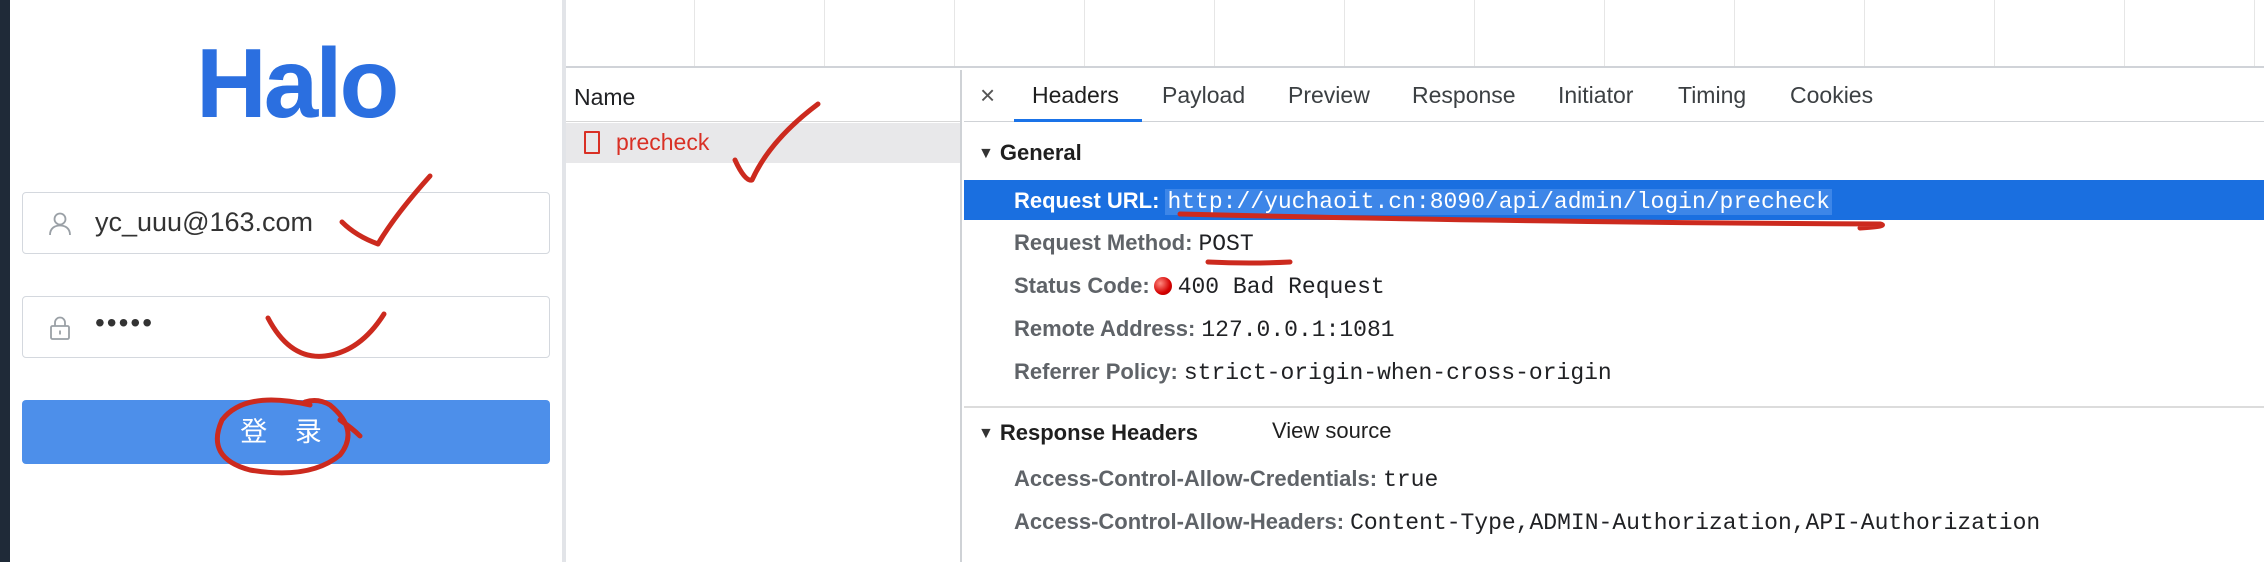 Image resolution: width=2264 pixels, height=562 pixels. I want to click on status-code-row: Status Code: 400 Bad Request, so click(1199, 286).